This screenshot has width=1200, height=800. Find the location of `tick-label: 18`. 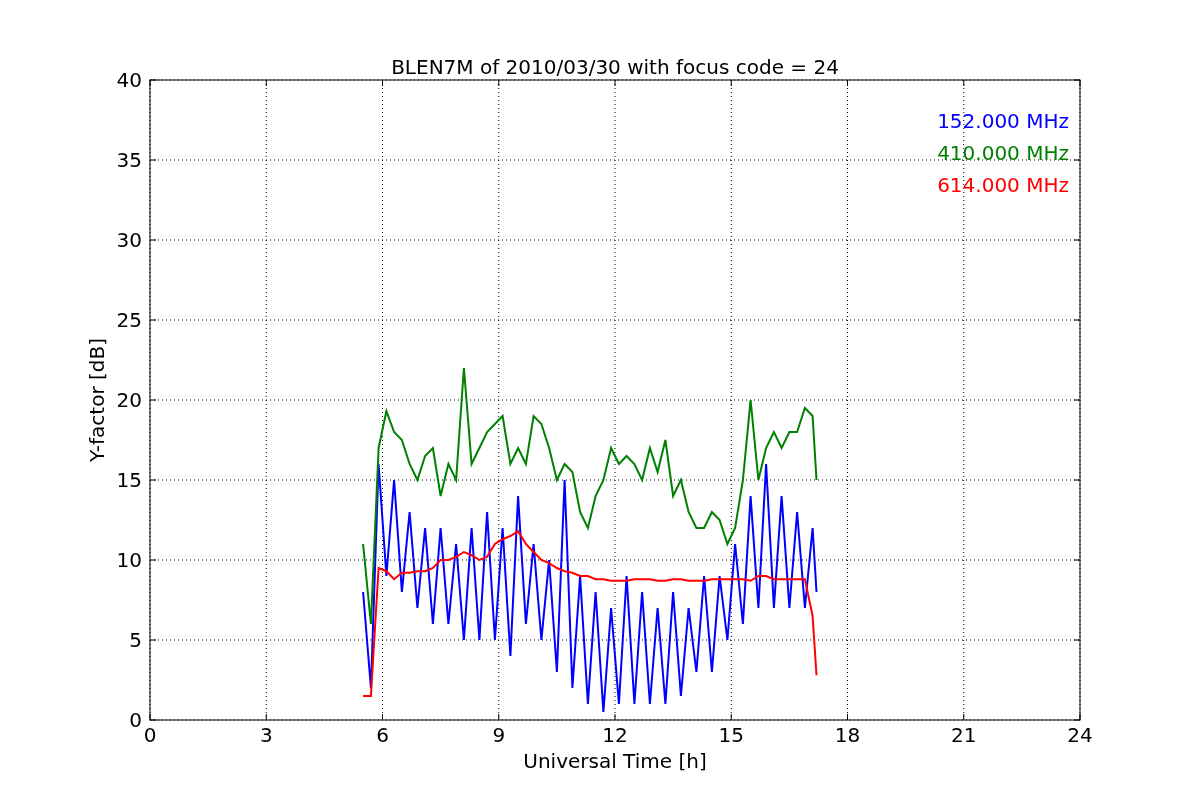

tick-label: 18 is located at coordinates (847, 735).